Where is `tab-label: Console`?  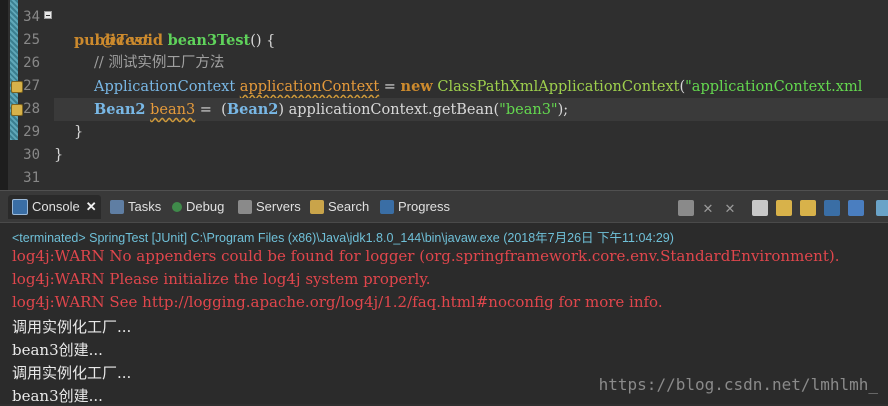 tab-label: Console is located at coordinates (56, 206).